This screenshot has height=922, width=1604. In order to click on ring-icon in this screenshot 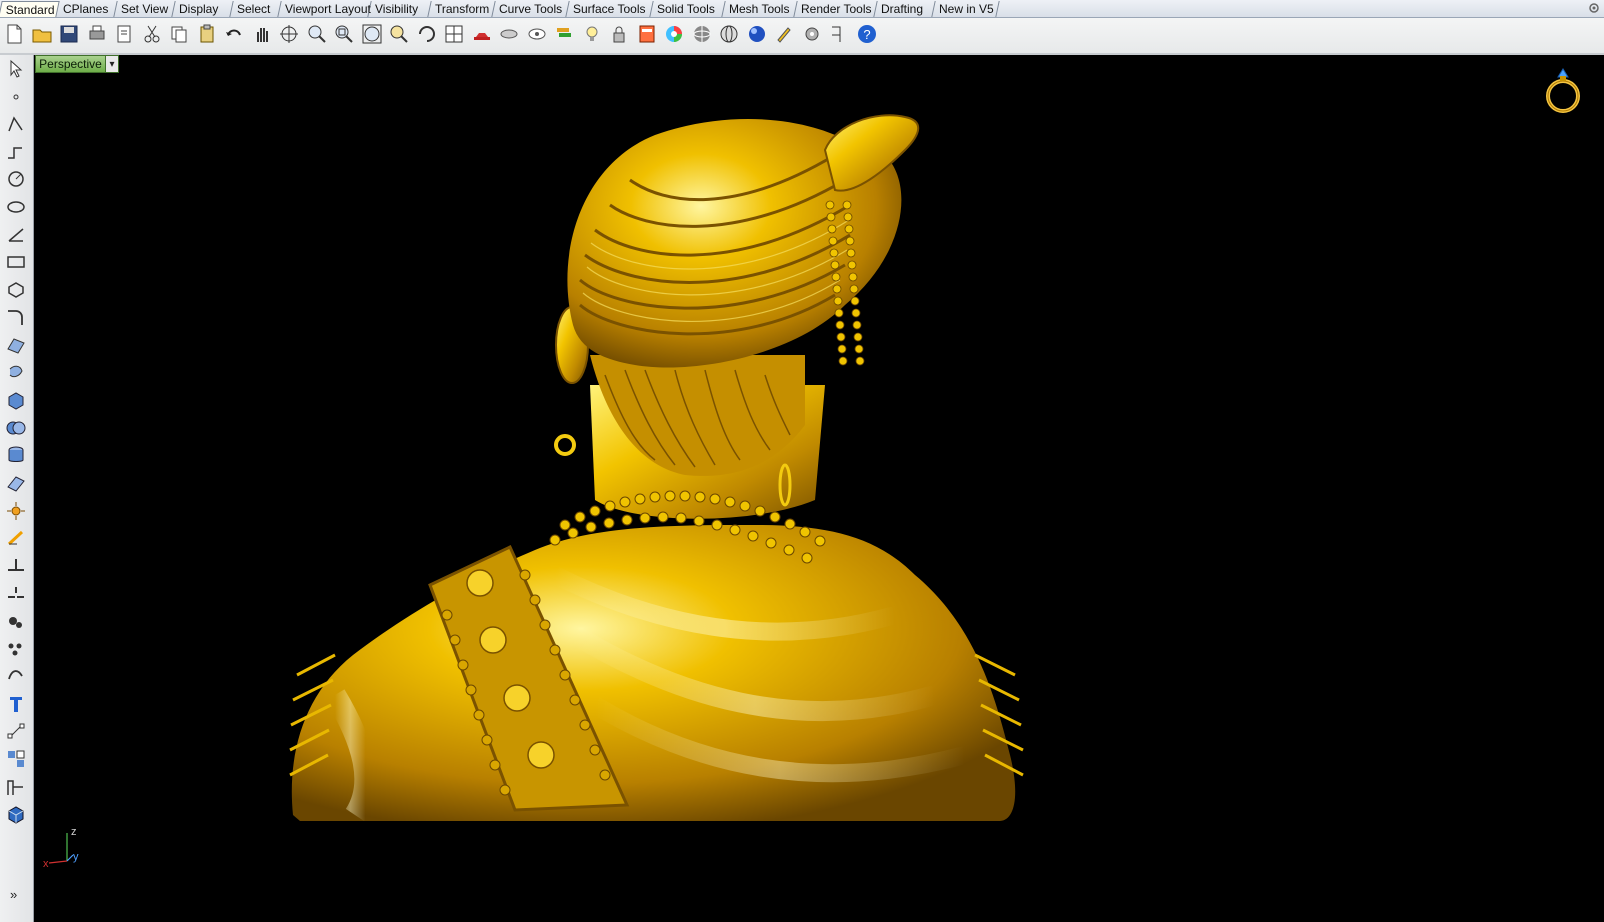, I will do `click(1563, 89)`.